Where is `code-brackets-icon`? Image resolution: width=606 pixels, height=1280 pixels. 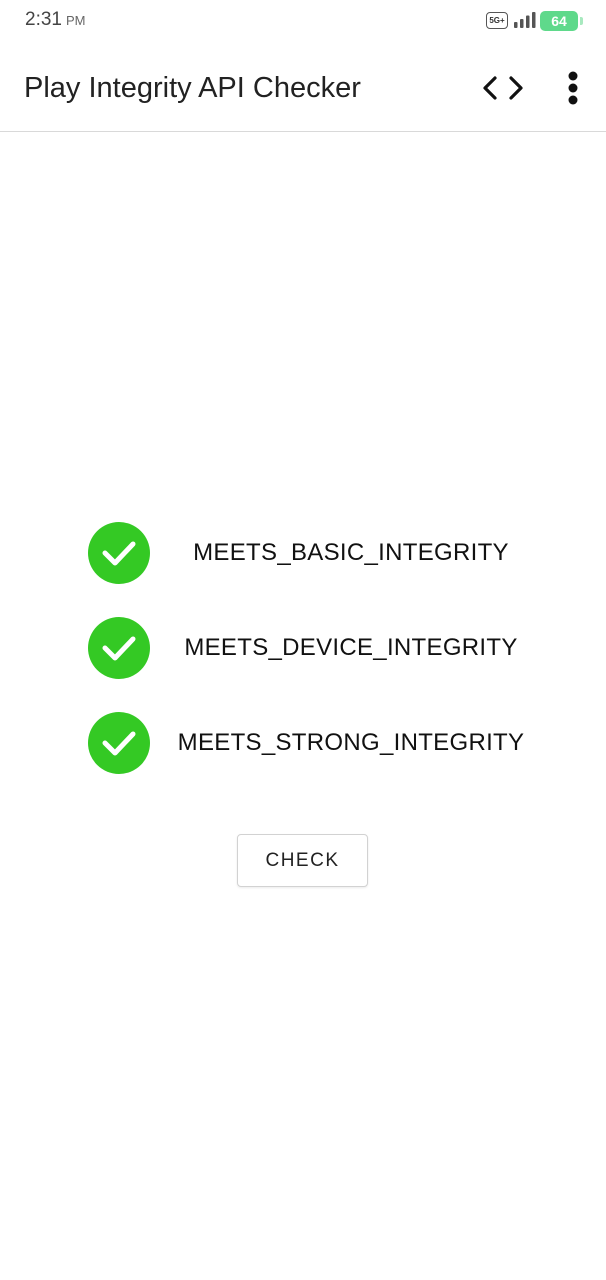
code-brackets-icon is located at coordinates (503, 88).